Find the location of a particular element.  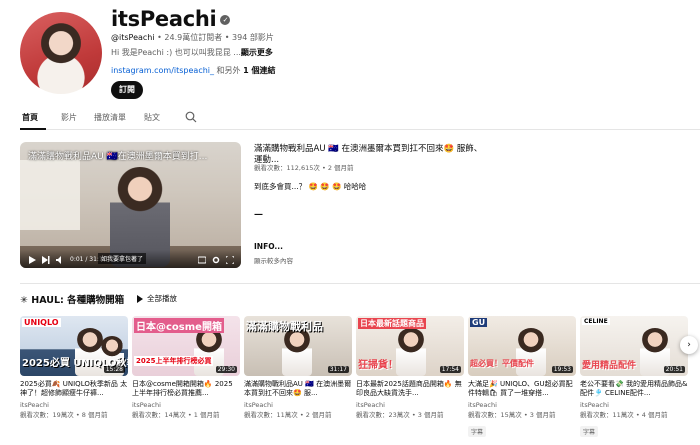

video-thumbnail: 日本最新話題商品 狂掃貨！ 17:54 is located at coordinates (410, 346).